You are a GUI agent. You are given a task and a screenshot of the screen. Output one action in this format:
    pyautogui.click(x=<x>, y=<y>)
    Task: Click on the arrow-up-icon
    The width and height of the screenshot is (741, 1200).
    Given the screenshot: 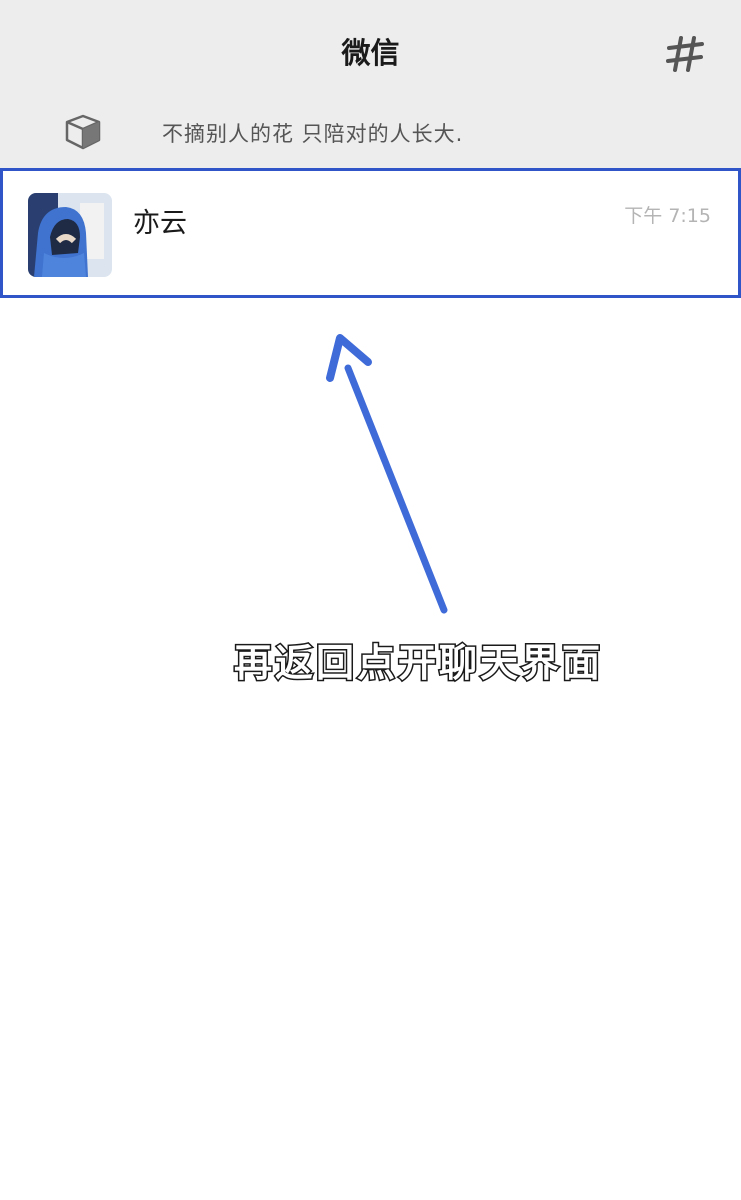 What is the action you would take?
    pyautogui.click(x=390, y=470)
    